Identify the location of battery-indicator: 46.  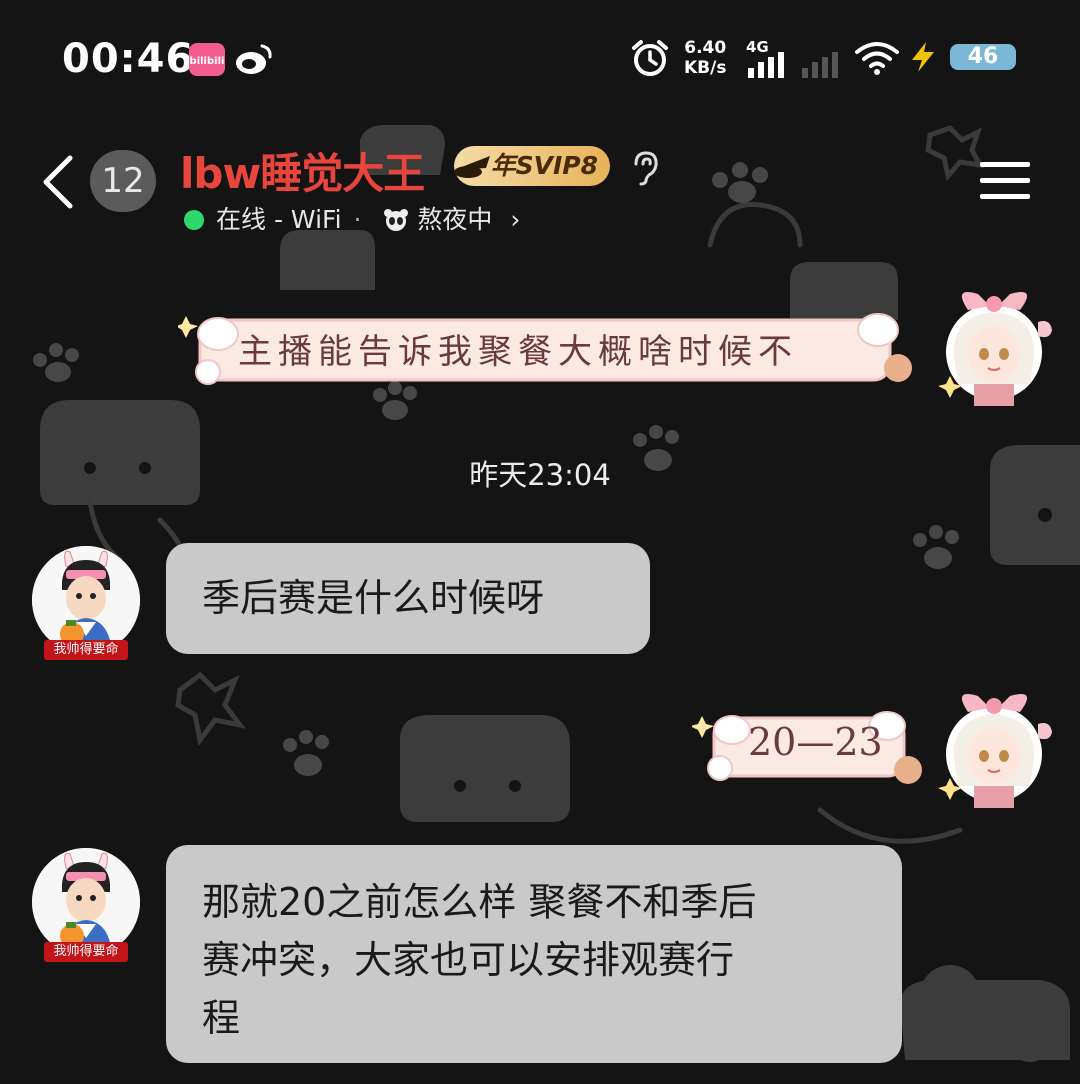
(983, 57).